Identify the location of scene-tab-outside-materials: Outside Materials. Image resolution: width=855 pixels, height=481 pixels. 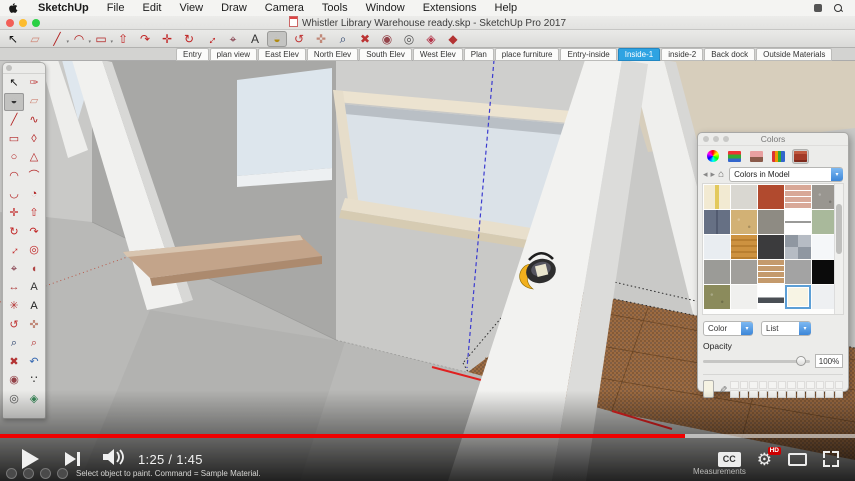
(794, 54).